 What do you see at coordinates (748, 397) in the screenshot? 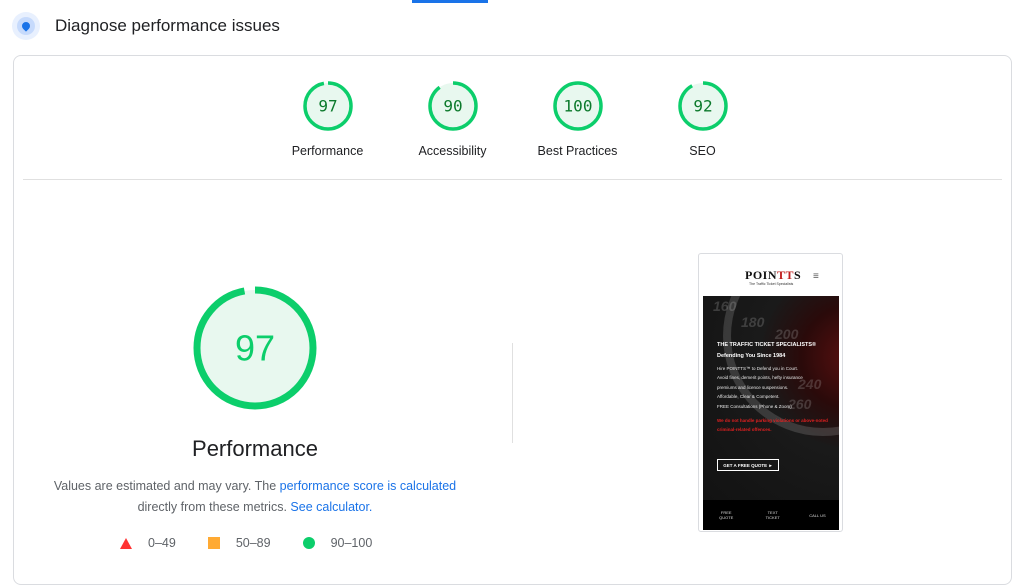
I see `hero-line: Affordable, Clear & Competent.` at bounding box center [748, 397].